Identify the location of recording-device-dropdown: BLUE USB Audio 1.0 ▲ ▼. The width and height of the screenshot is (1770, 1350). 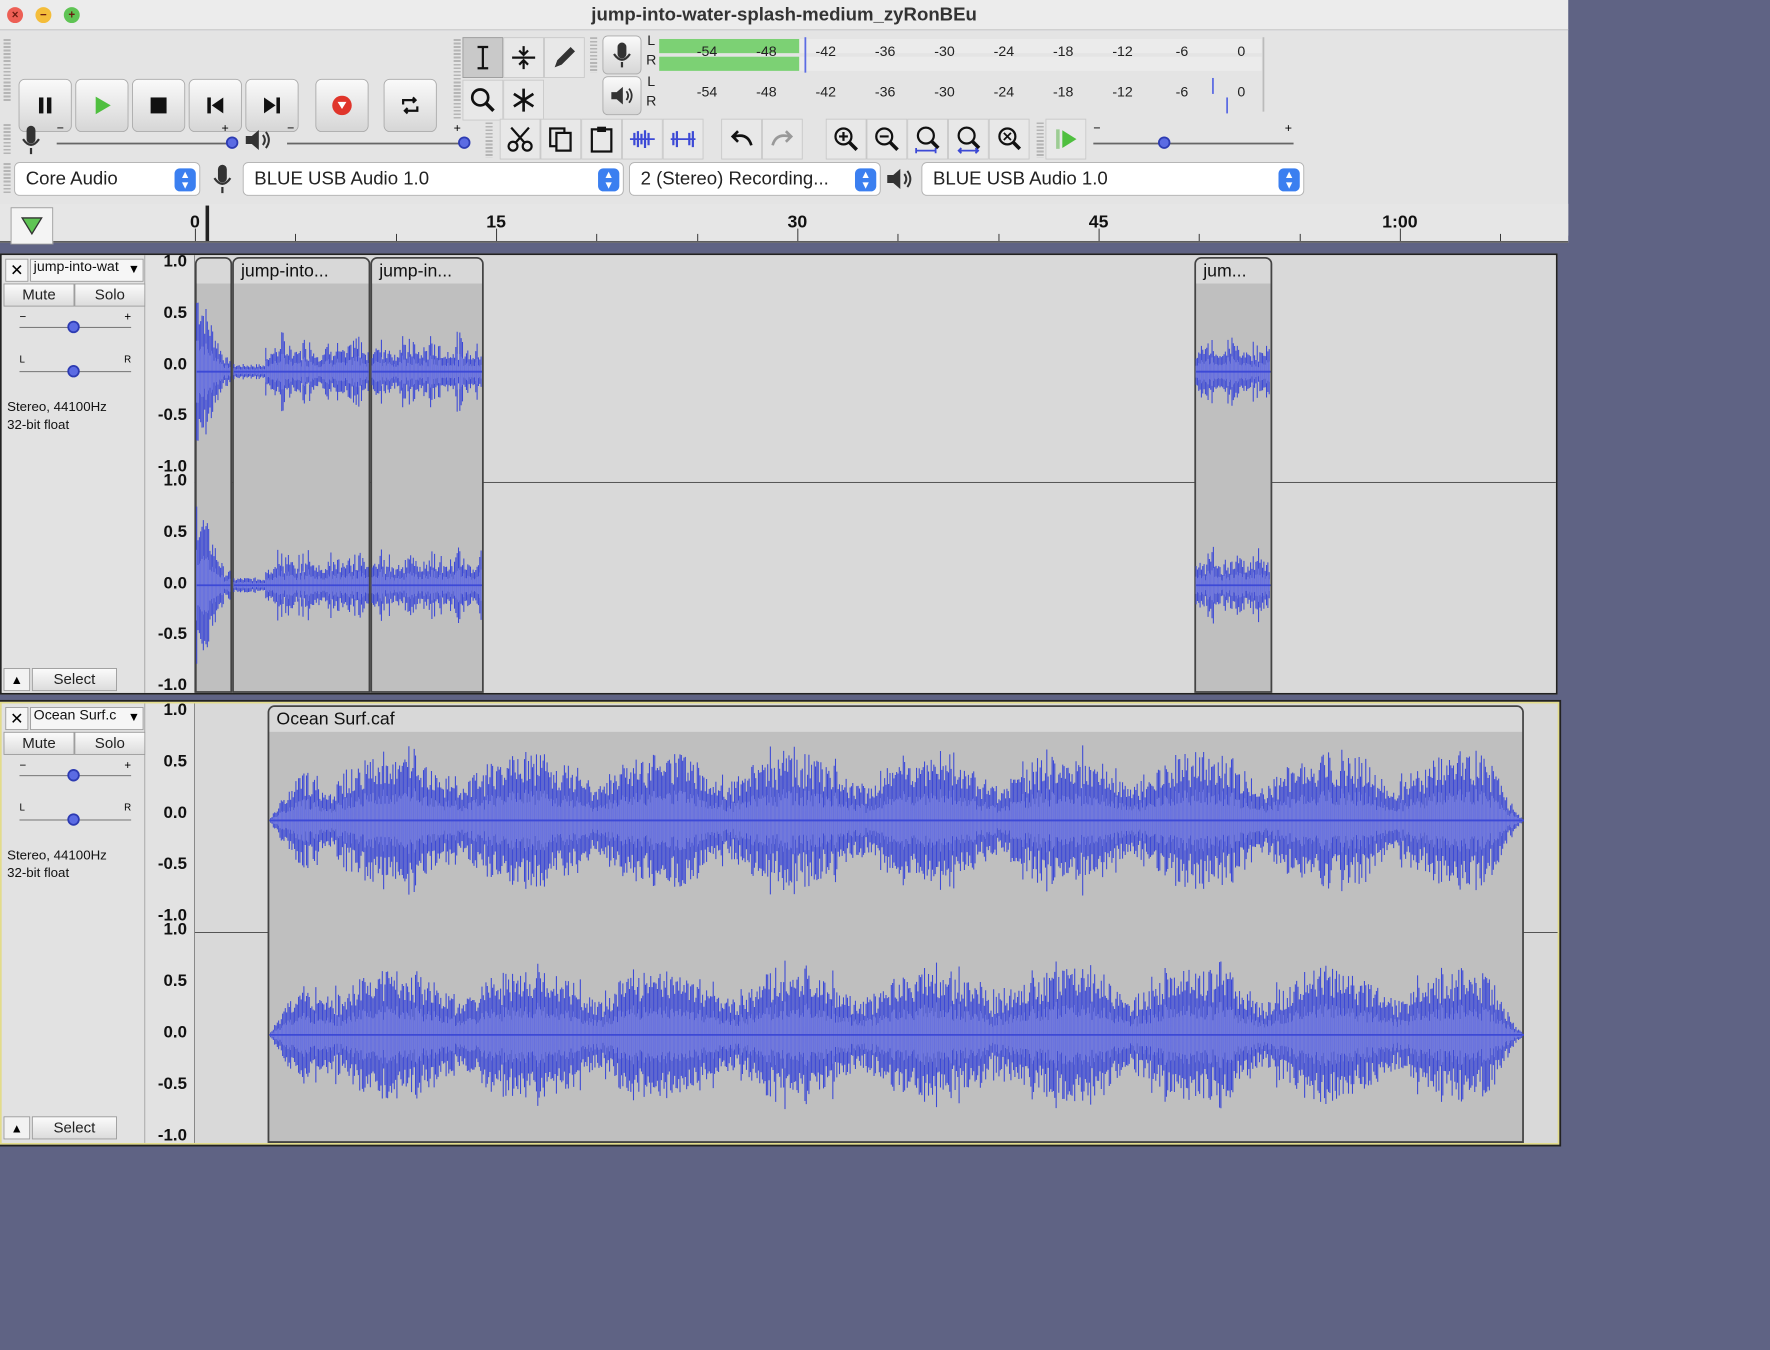
(433, 179).